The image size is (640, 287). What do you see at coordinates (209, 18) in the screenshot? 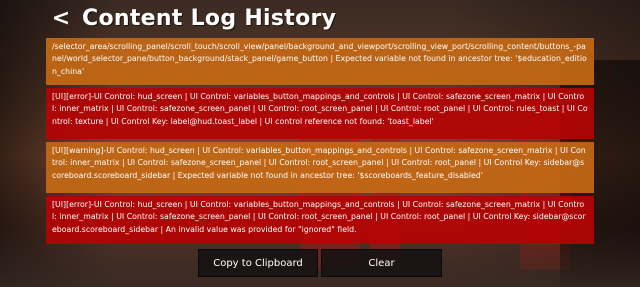
I see `page-title: Content Log History` at bounding box center [209, 18].